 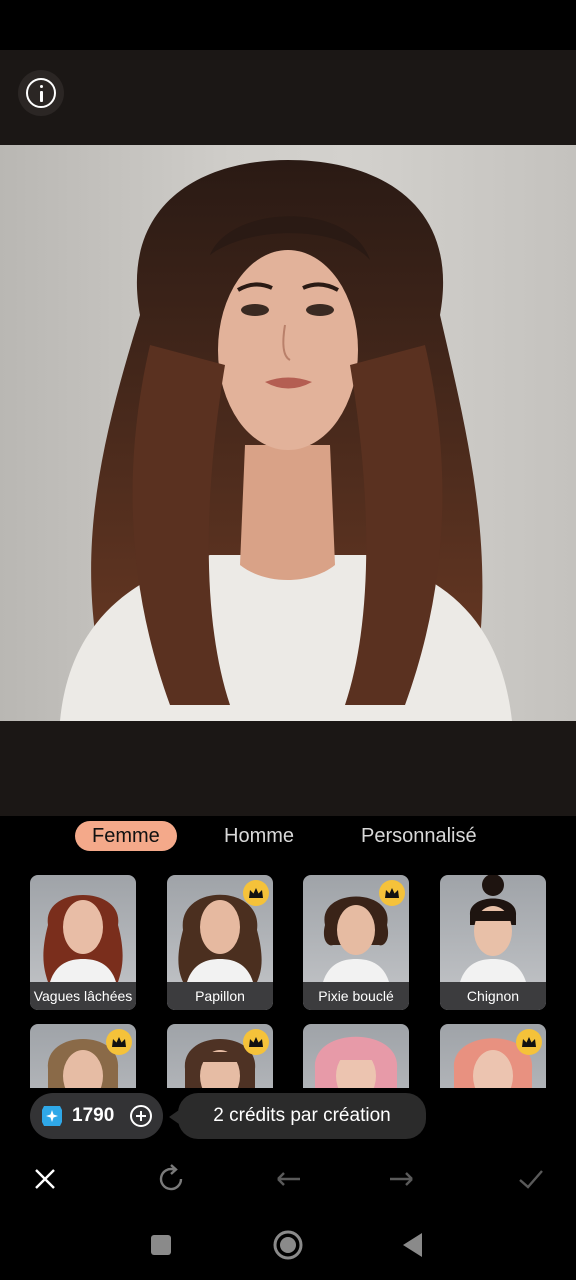 I want to click on redo-icon, so click(x=403, y=1179).